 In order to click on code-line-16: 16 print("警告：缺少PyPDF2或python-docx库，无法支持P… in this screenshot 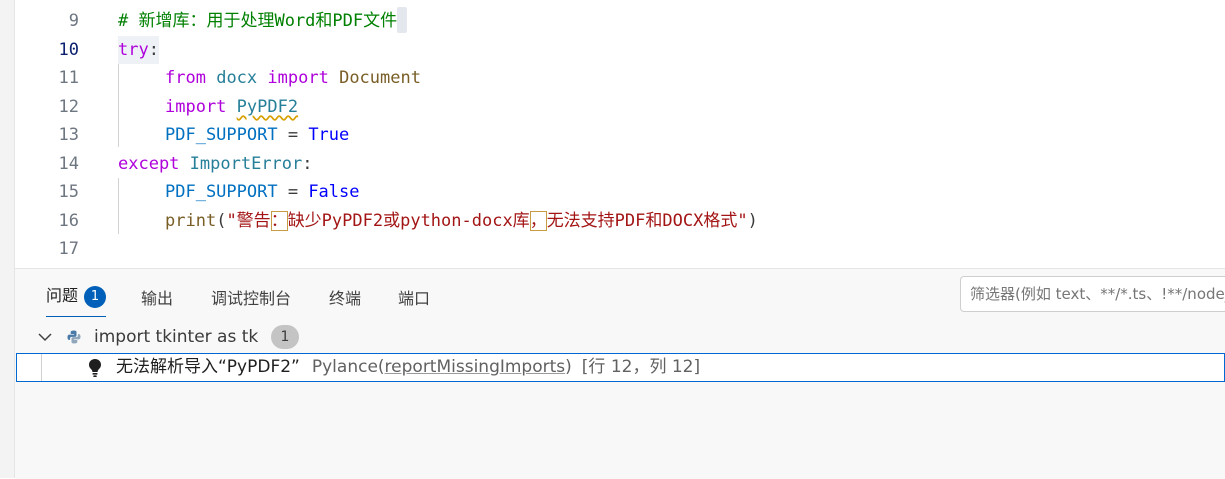, I will do `click(620, 221)`.